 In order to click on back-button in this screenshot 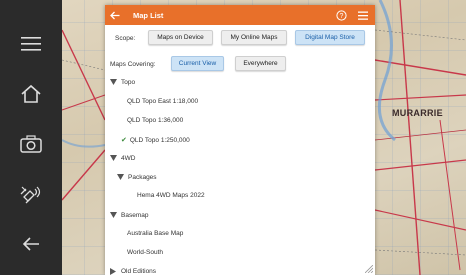, I will do `click(31, 244)`.